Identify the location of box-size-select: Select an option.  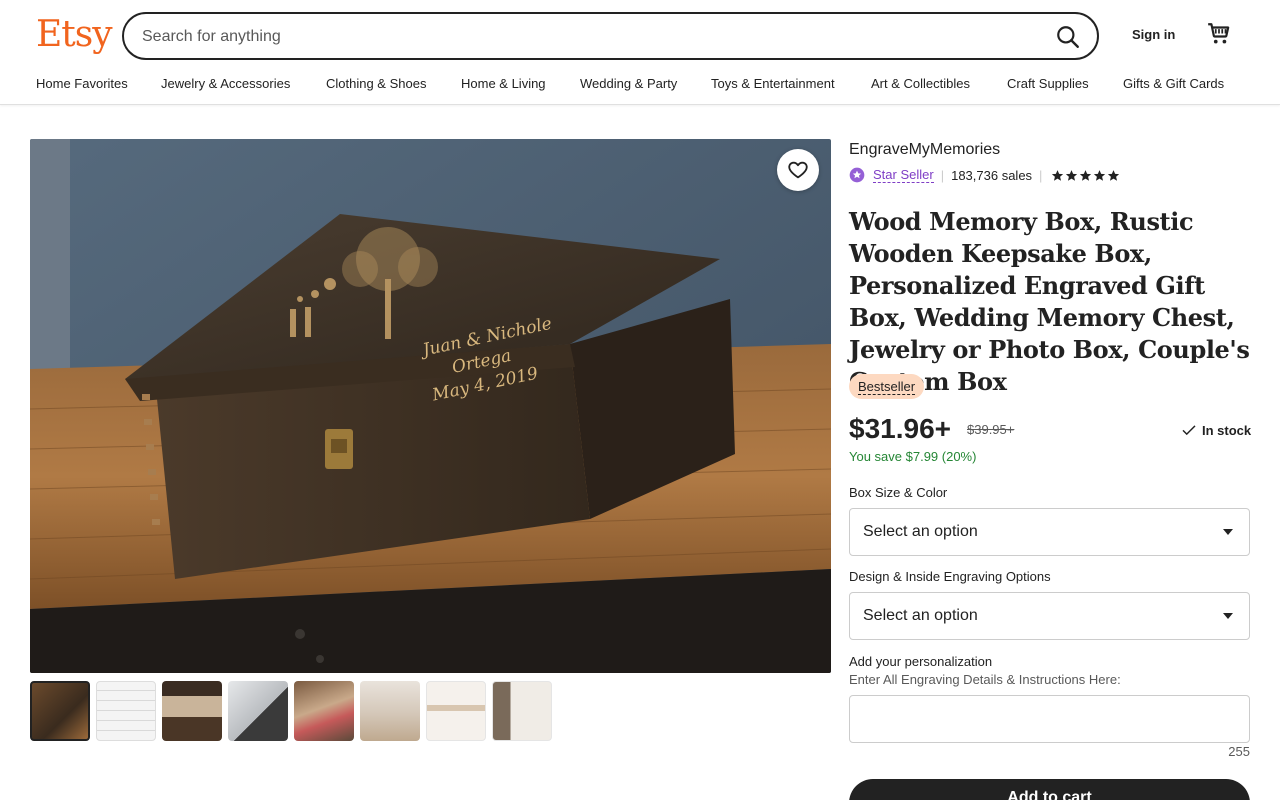
(1049, 532).